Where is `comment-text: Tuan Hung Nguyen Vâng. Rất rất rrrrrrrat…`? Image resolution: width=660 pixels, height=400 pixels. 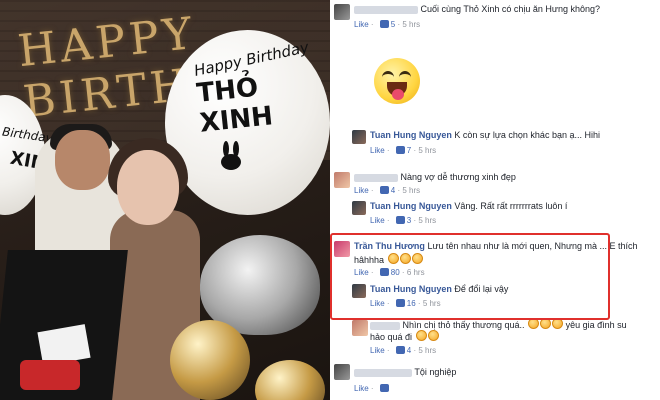 comment-text: Tuan Hung Nguyen Vâng. Rất rất rrrrrrrat… is located at coordinates (468, 206).